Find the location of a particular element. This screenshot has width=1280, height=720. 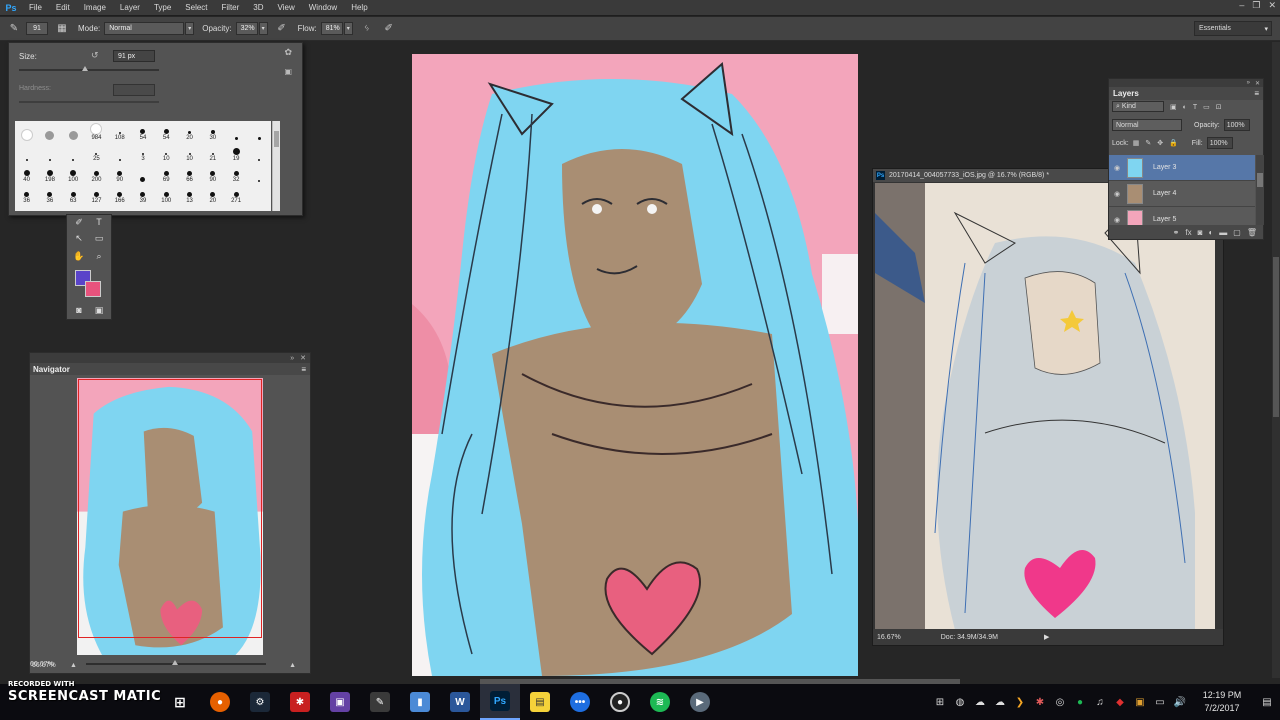

minimize-button: – is located at coordinates (1241, 5).